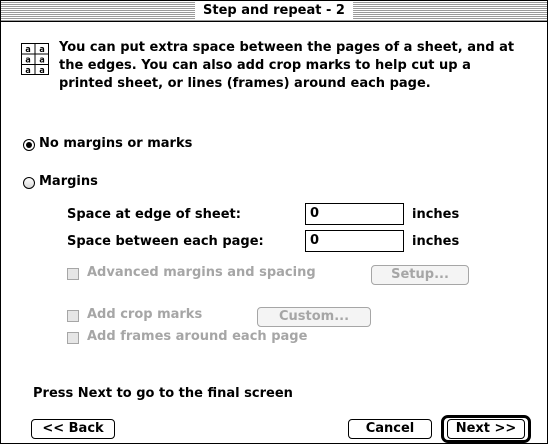  Describe the element at coordinates (436, 214) in the screenshot. I see `edge-space-unit: inches` at that location.